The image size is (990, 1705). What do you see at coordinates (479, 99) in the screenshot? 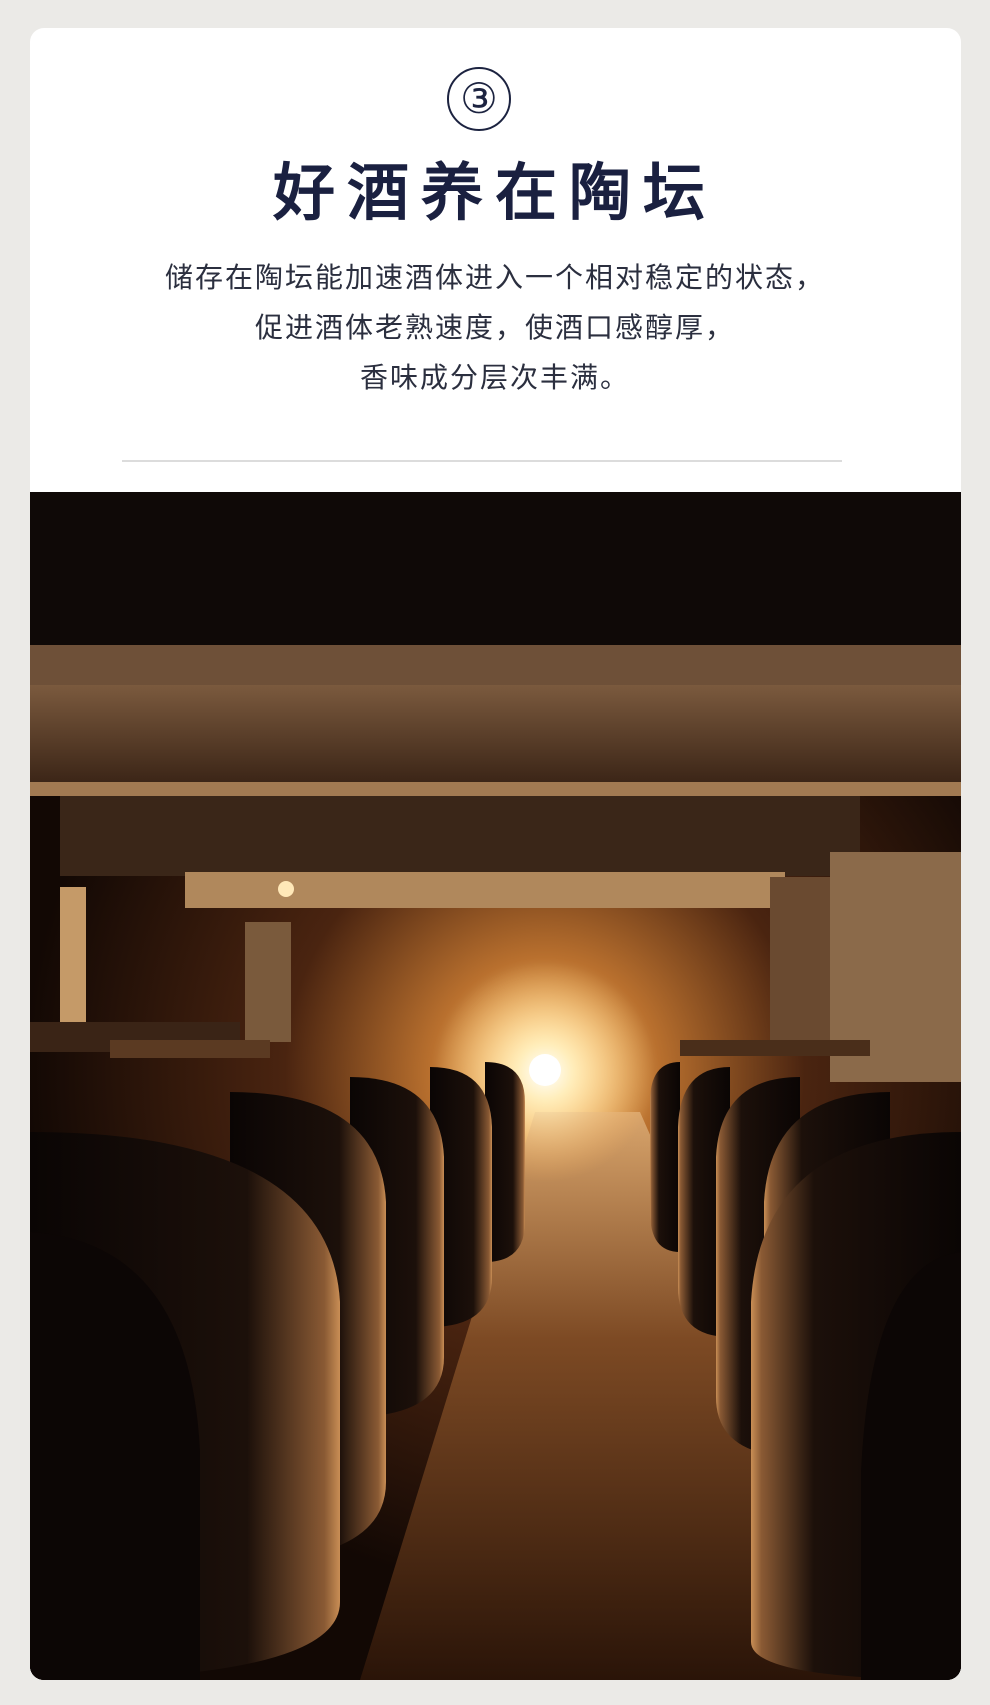
I see `section-number-badge: ③` at bounding box center [479, 99].